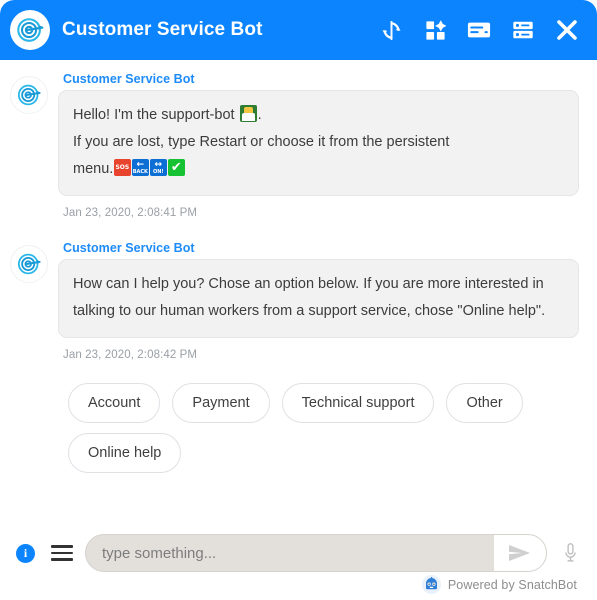  What do you see at coordinates (567, 30) in the screenshot?
I see `close-icon` at bounding box center [567, 30].